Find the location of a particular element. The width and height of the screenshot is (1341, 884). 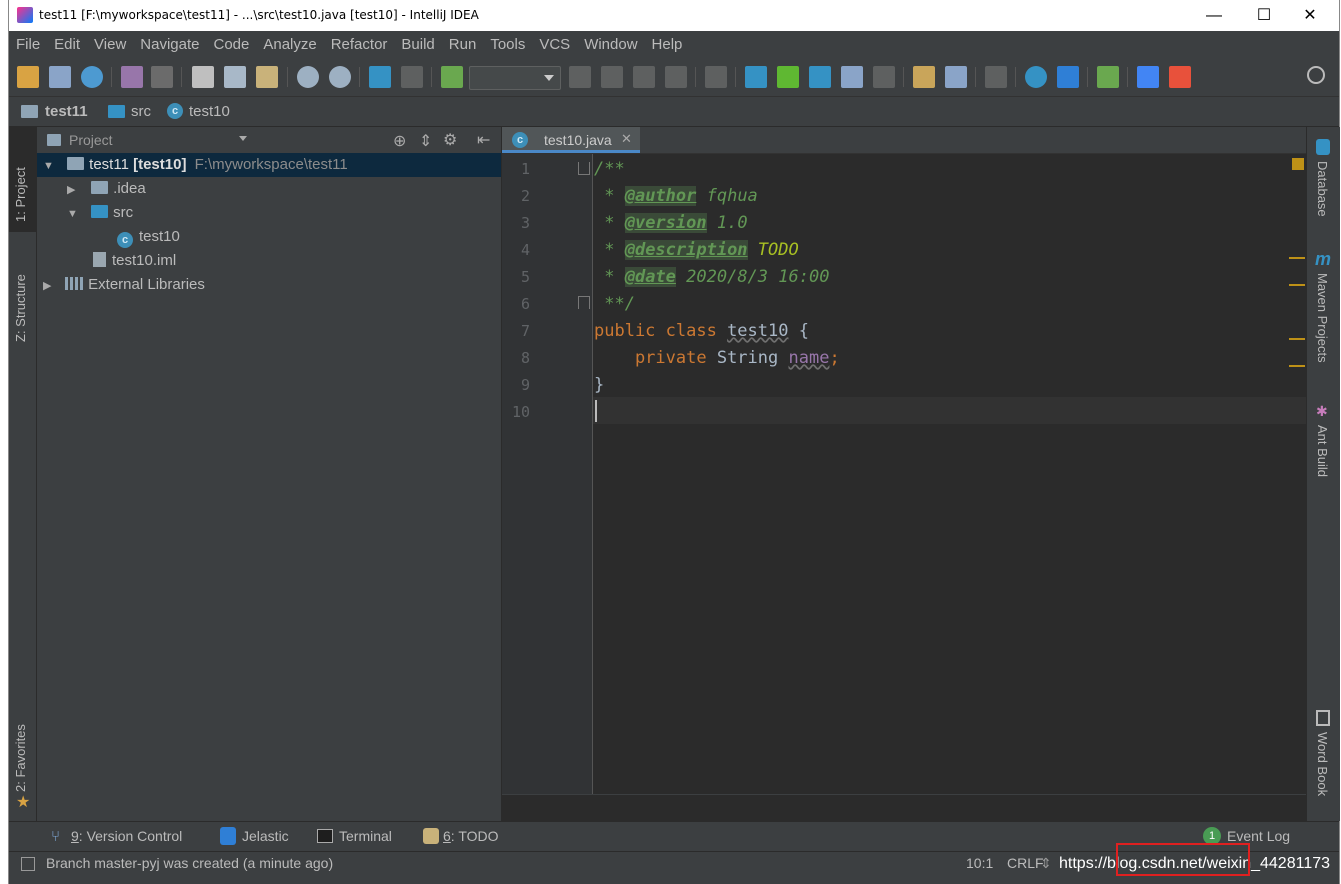

tree-item-project-root: ▼ test11 [test10] F:\myworkspace\test11 is located at coordinates (269, 165).